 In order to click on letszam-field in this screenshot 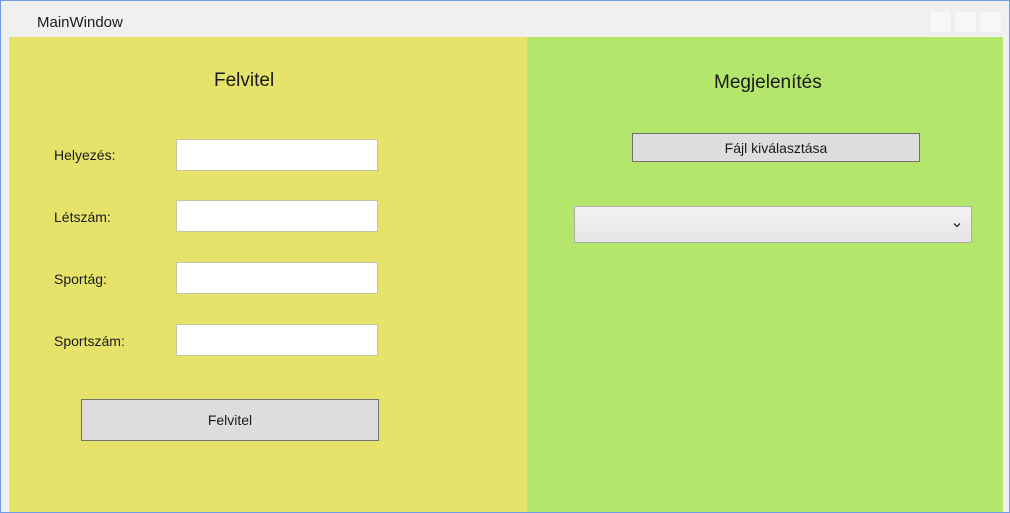, I will do `click(277, 216)`.